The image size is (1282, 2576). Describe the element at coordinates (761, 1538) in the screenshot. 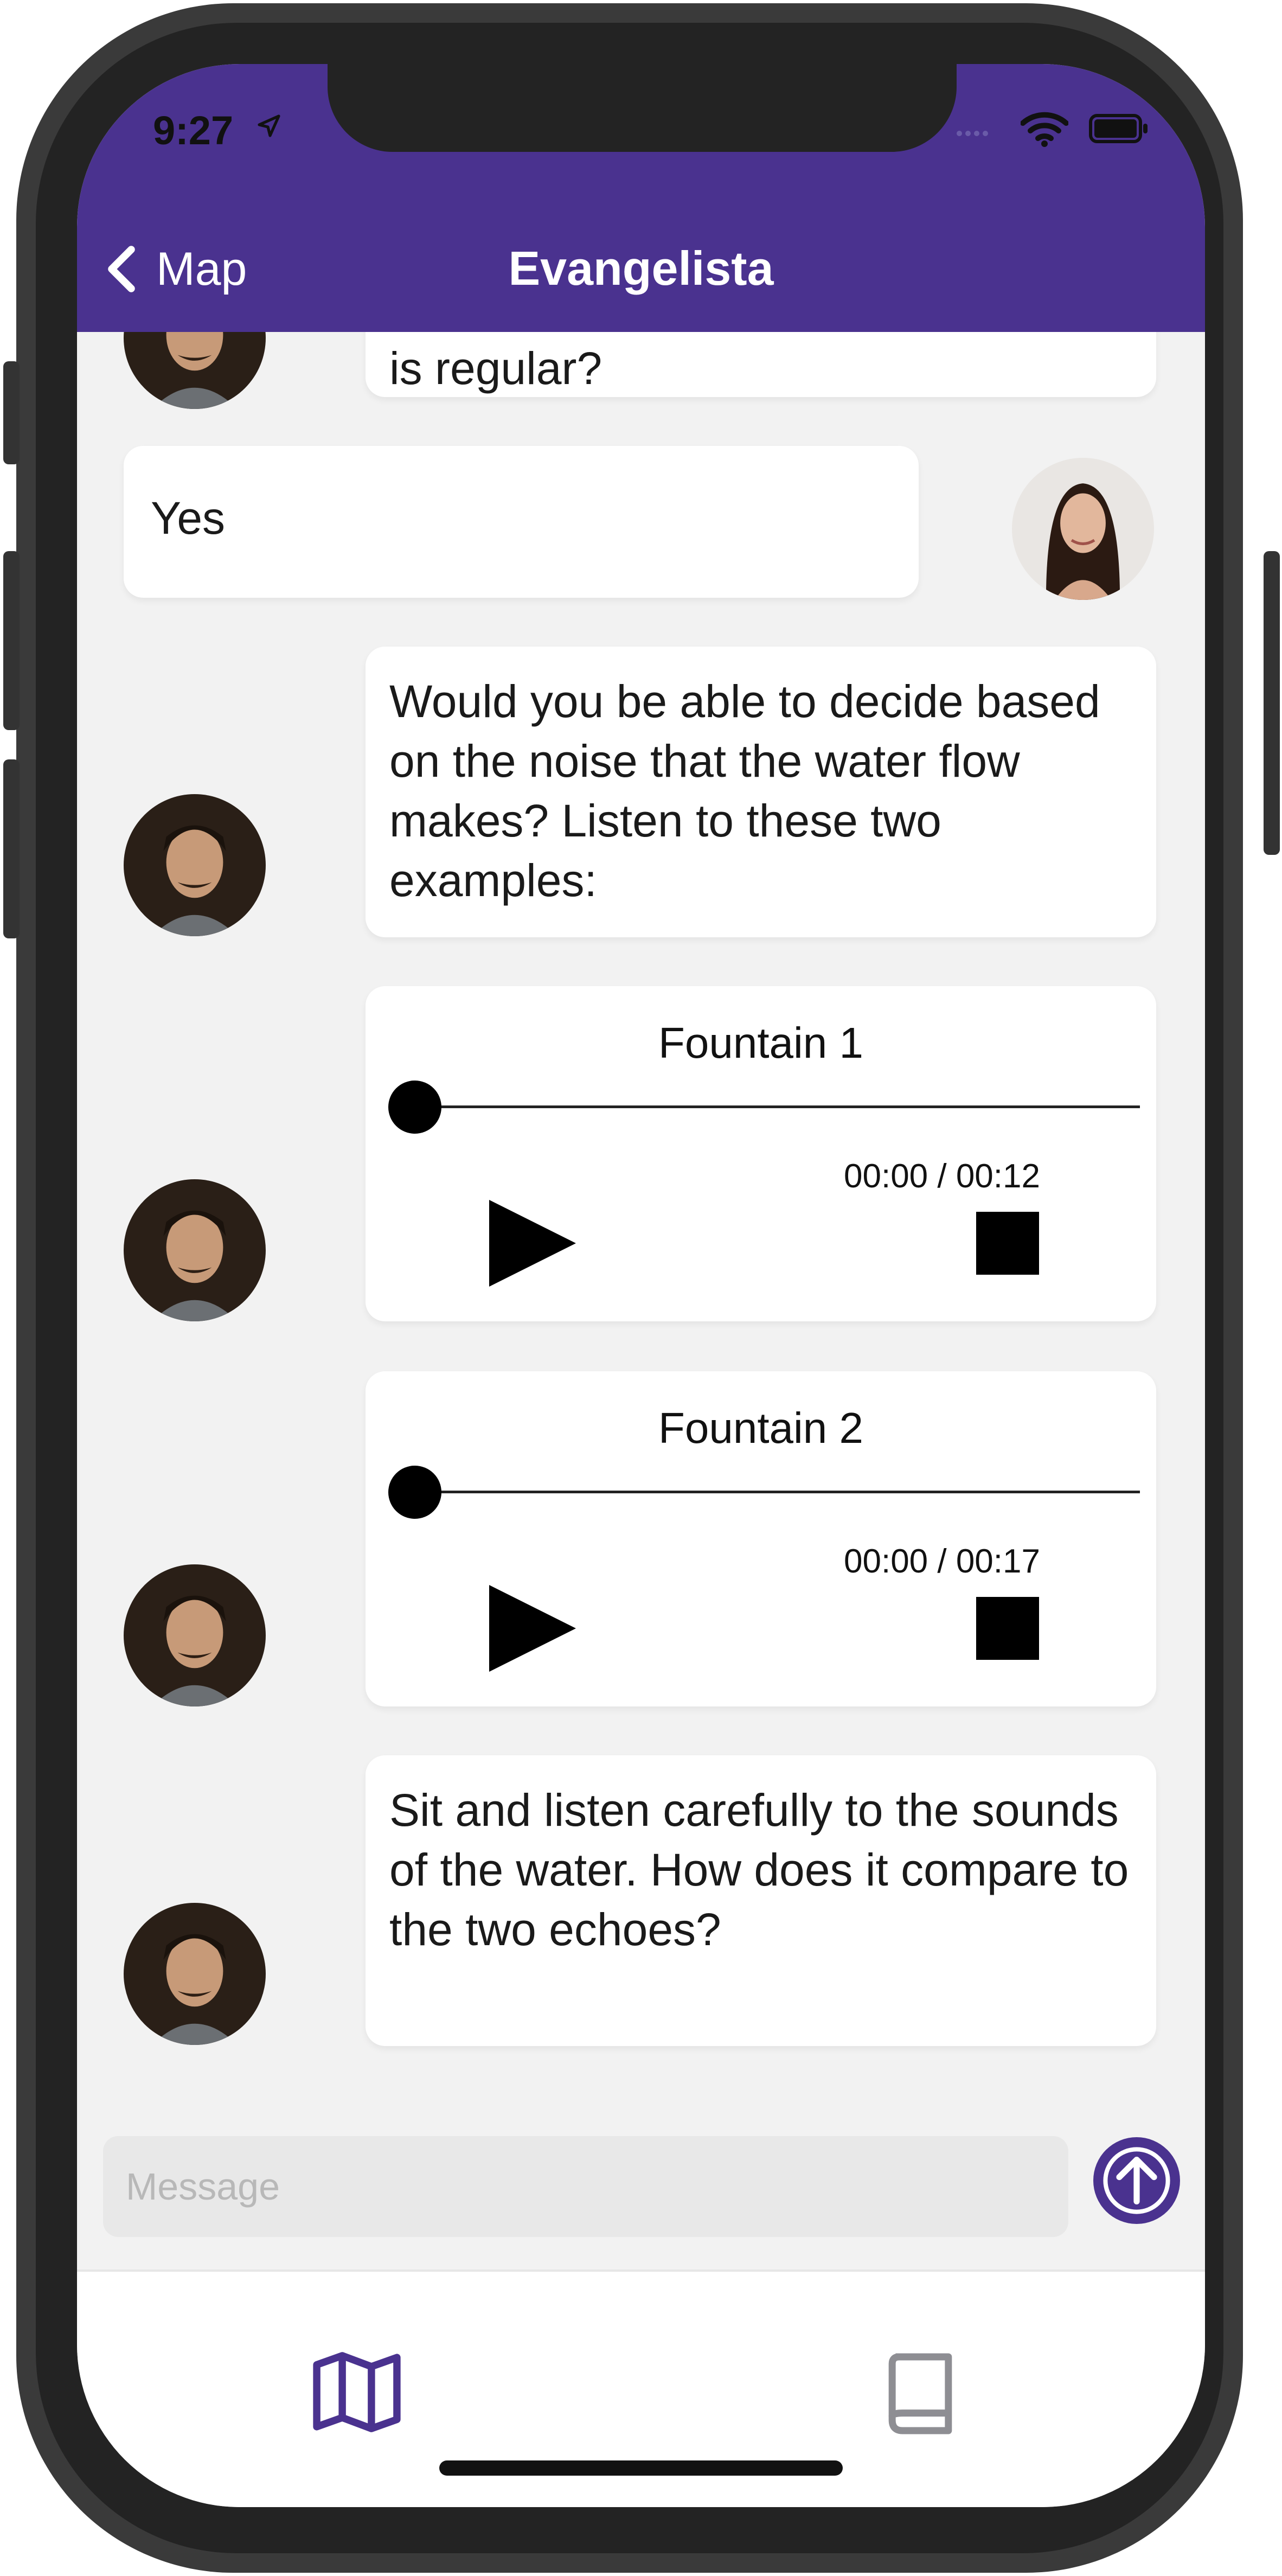

I see `audio-message: Fountain 2 00:00 / 00:17` at that location.